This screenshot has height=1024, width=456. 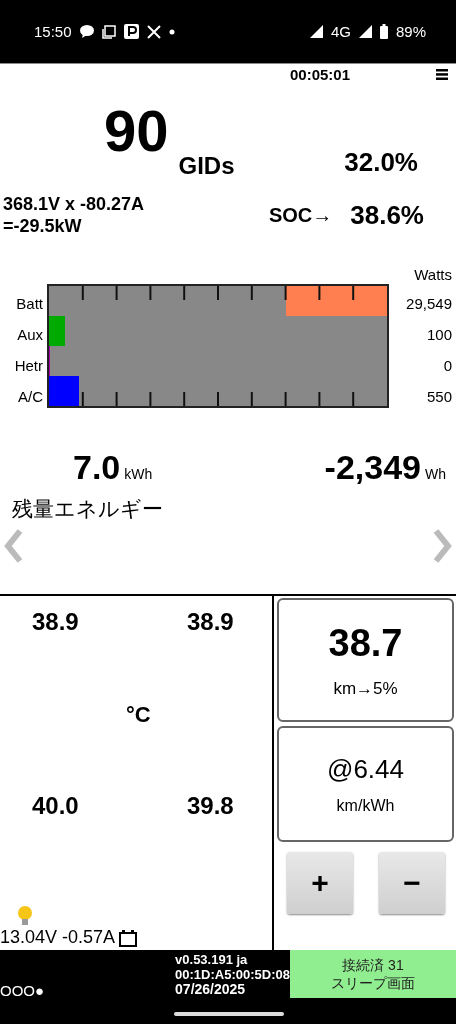 I want to click on watts-label: Watts, so click(x=433, y=275).